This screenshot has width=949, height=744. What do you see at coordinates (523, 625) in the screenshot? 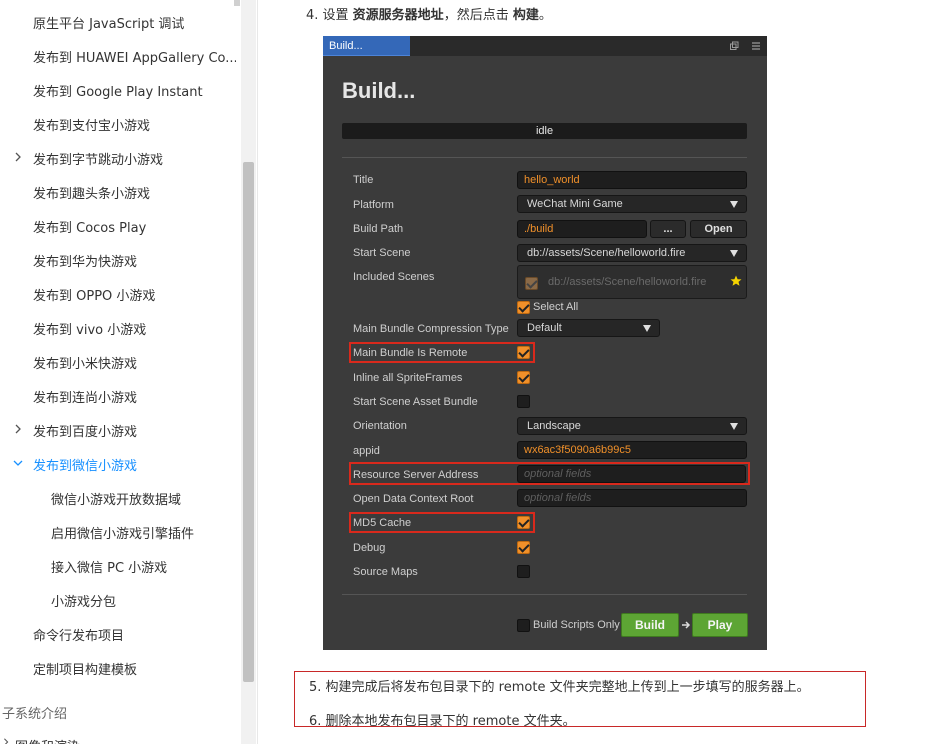
I see `build-scripts-only-checkbox` at bounding box center [523, 625].